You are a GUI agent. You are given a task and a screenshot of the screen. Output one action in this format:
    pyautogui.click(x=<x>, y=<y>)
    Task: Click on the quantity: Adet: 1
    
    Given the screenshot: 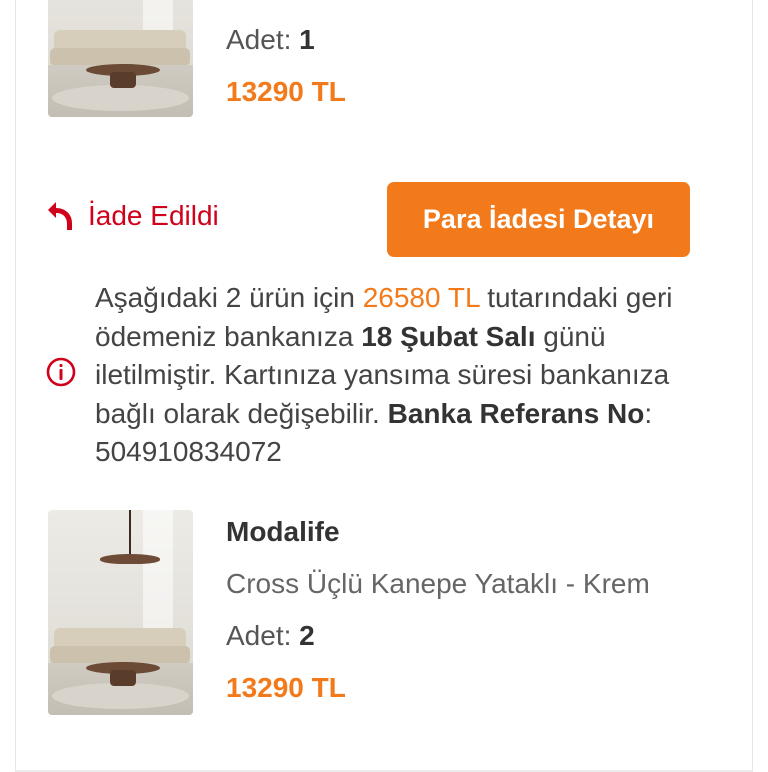 What is the action you would take?
    pyautogui.click(x=270, y=39)
    